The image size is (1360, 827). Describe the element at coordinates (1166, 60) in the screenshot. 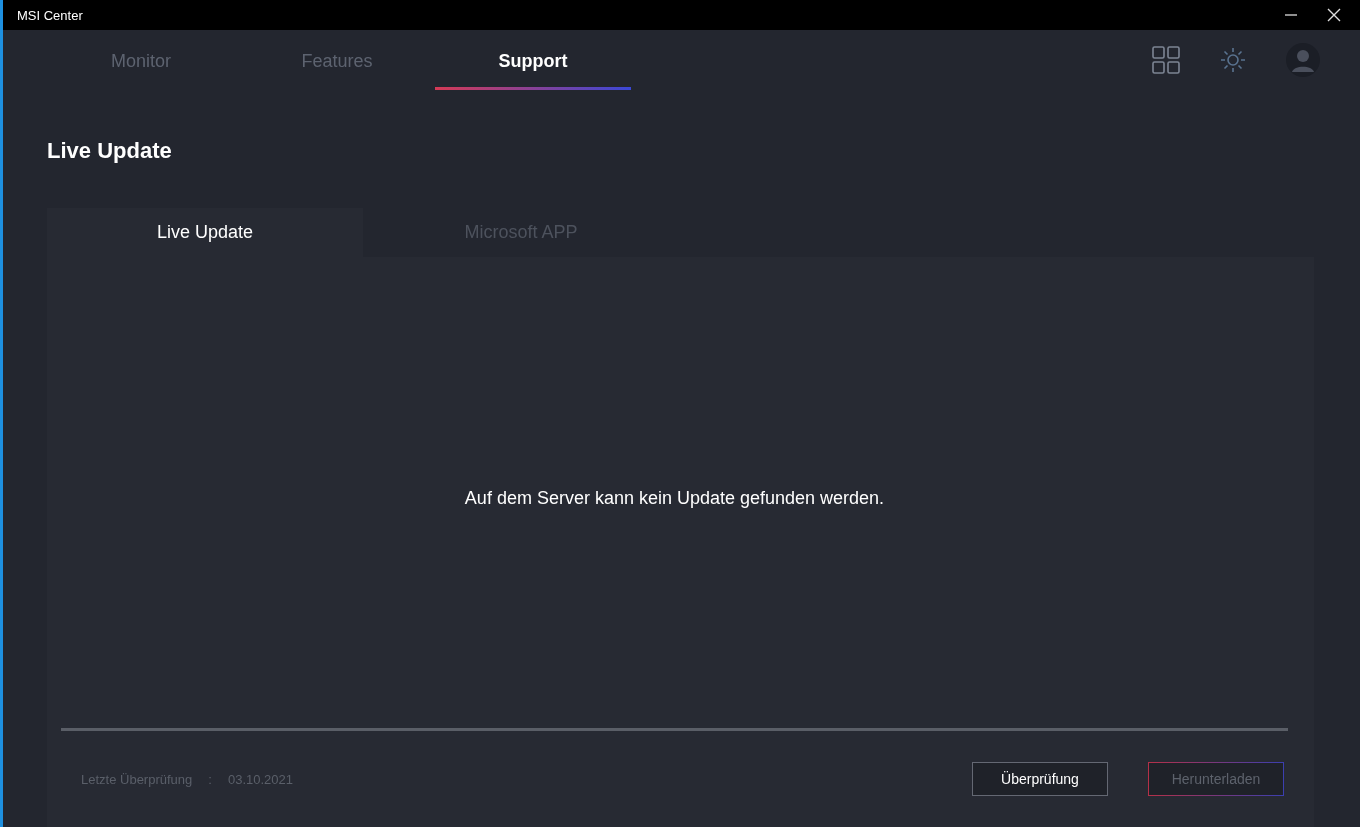

I see `grid-icon` at that location.